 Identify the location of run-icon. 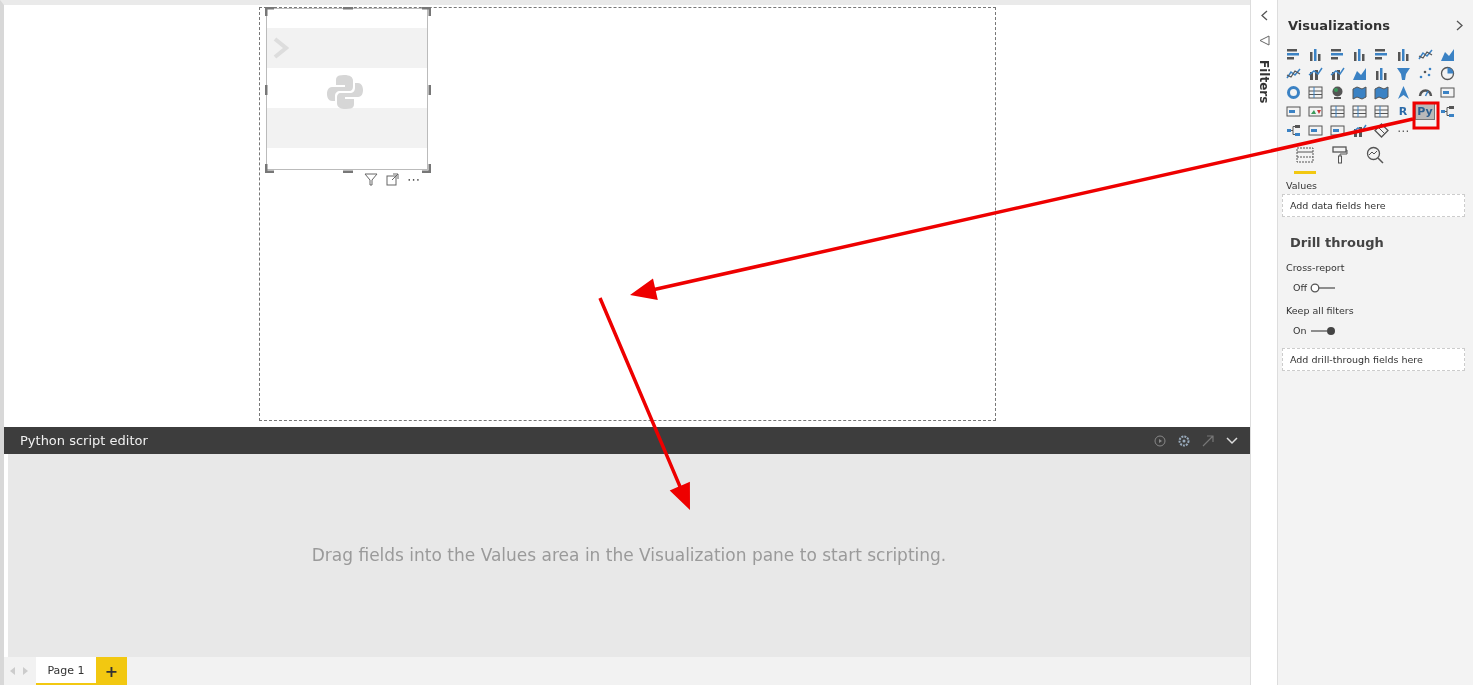
(1160, 440).